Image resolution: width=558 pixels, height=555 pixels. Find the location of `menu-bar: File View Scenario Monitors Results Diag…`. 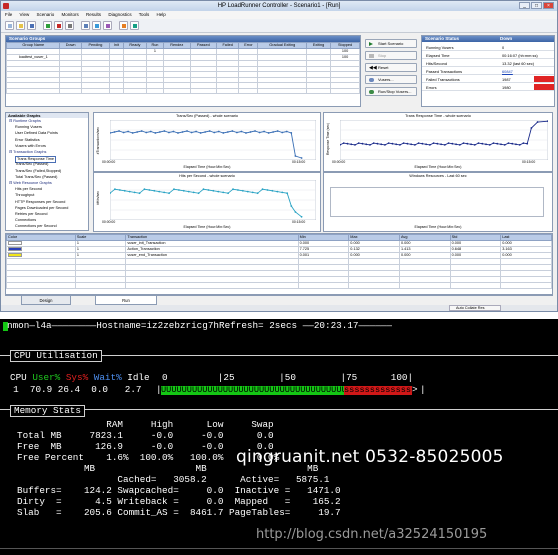

menu-bar: File View Scenario Monitors Results Diag… is located at coordinates (279, 15).